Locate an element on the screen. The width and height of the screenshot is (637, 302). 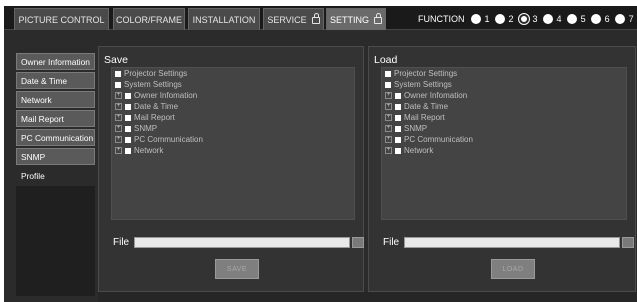
function-option-5: 5 is located at coordinates (576, 19).